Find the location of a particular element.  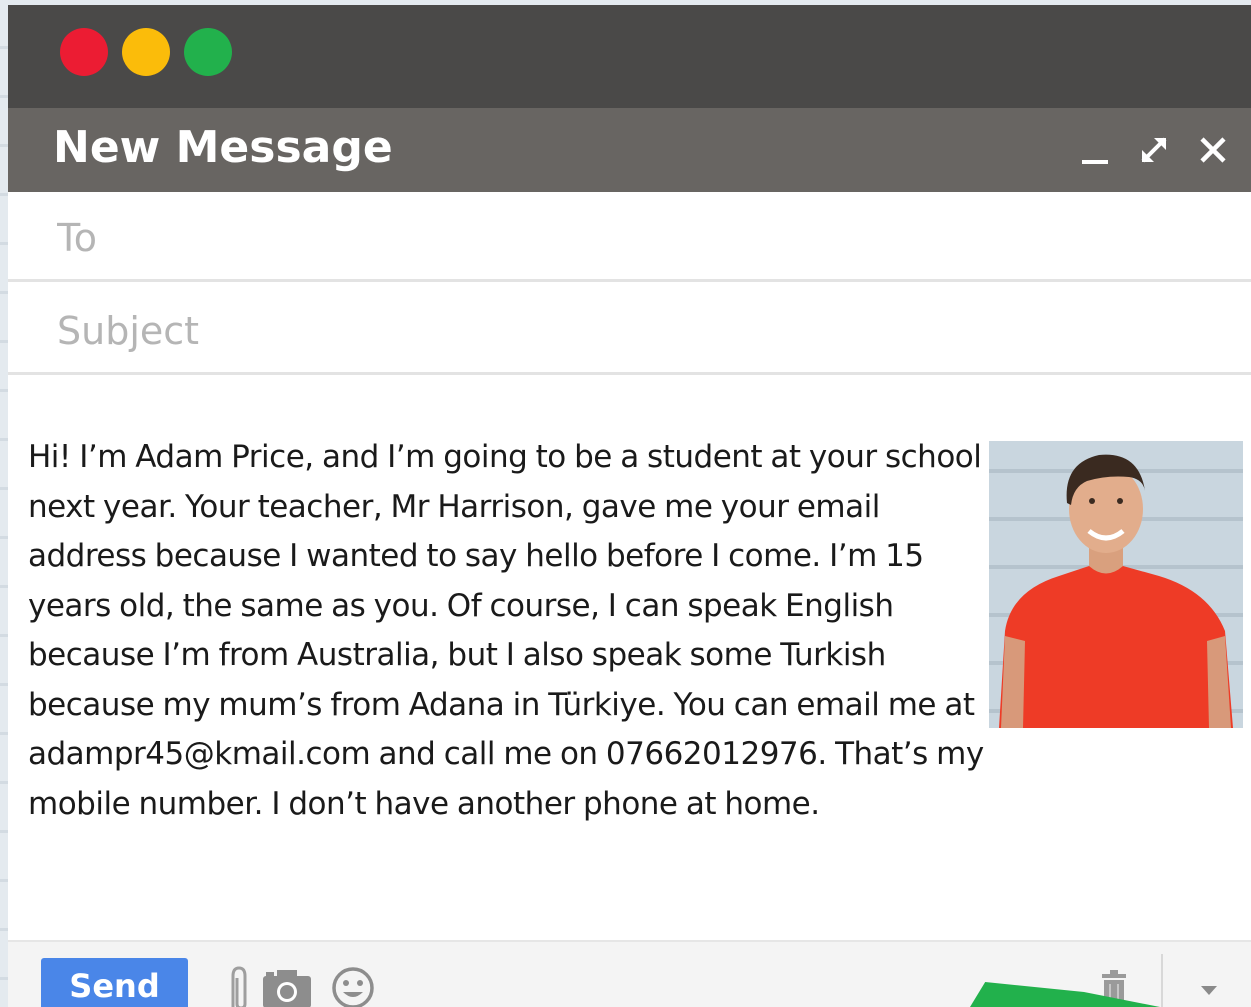

close-icon is located at coordinates (1213, 150).